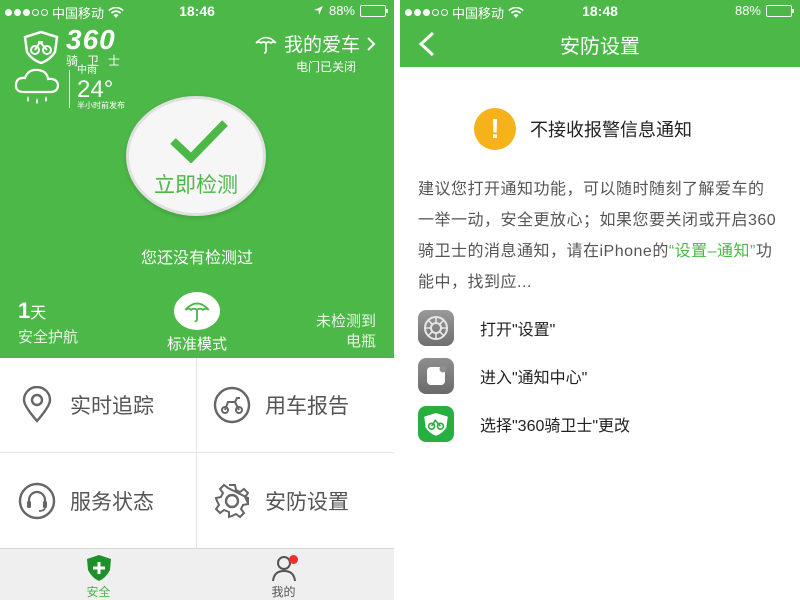 The image size is (800, 600). What do you see at coordinates (98, 592) in the screenshot?
I see `tab-label: 安全` at bounding box center [98, 592].